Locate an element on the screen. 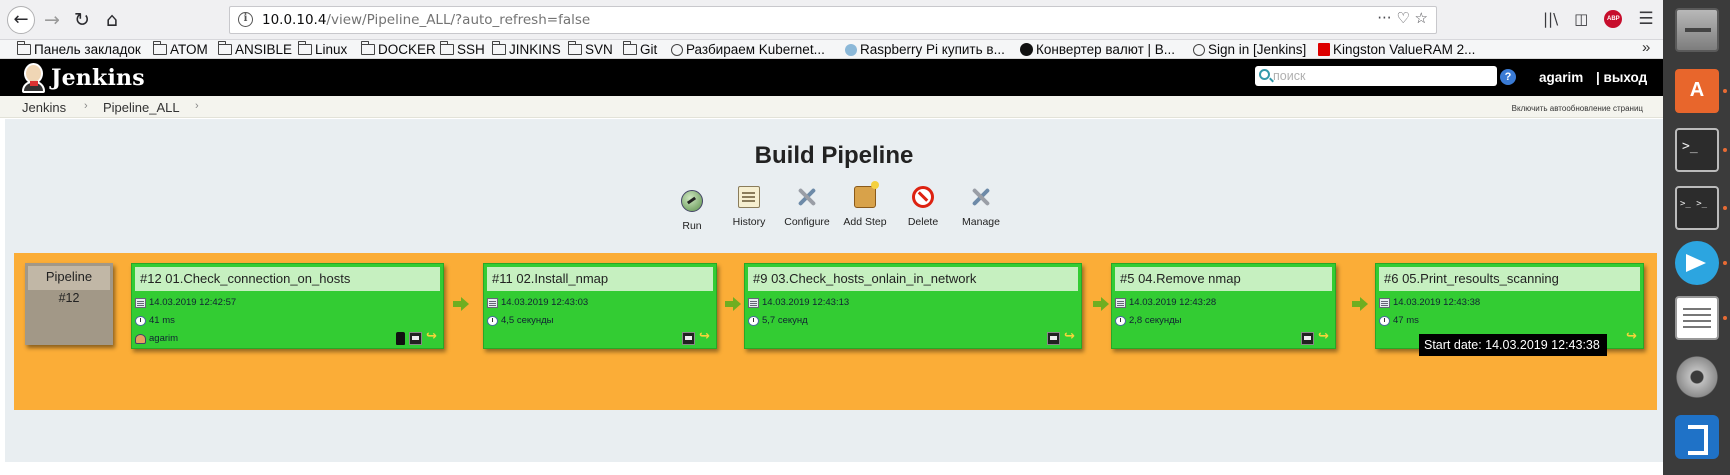  manage-button: Manage is located at coordinates (981, 207).